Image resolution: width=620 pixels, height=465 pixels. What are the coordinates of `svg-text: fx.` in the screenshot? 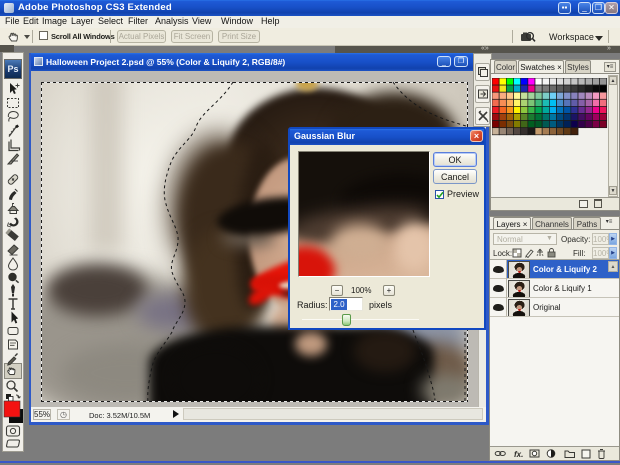 It's located at (518, 454).